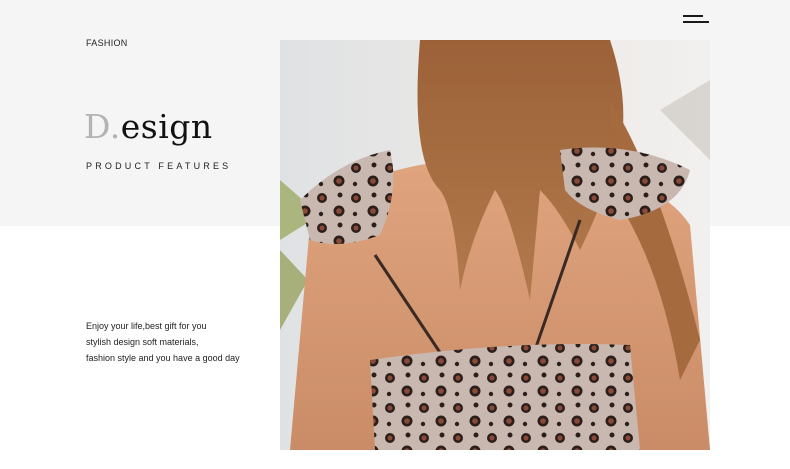 The width and height of the screenshot is (790, 469). What do you see at coordinates (166, 126) in the screenshot?
I see `title-rest: esign` at bounding box center [166, 126].